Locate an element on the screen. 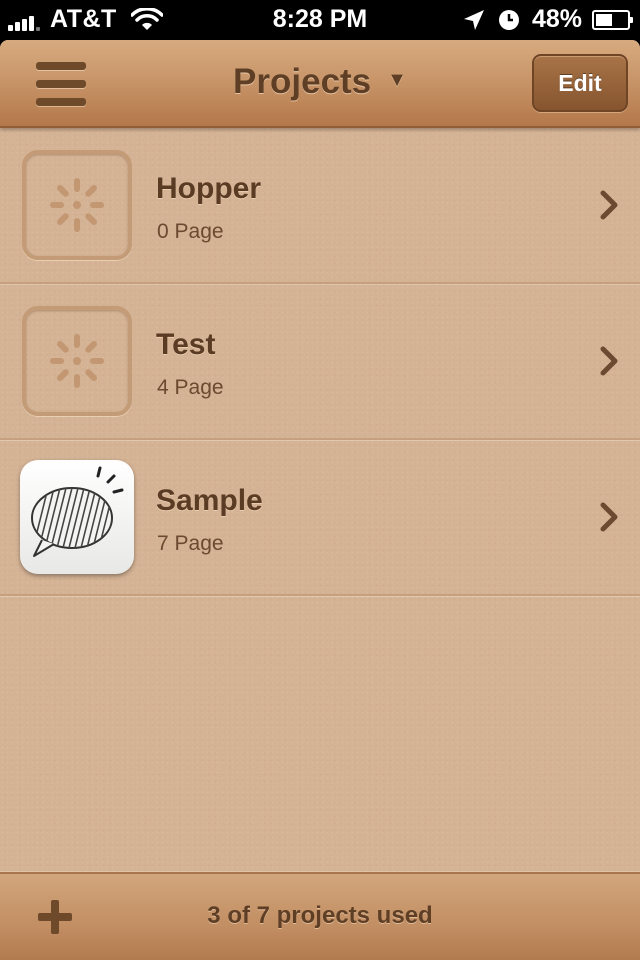 Image resolution: width=640 pixels, height=960 pixels. location-arrow-icon is located at coordinates (473, 19).